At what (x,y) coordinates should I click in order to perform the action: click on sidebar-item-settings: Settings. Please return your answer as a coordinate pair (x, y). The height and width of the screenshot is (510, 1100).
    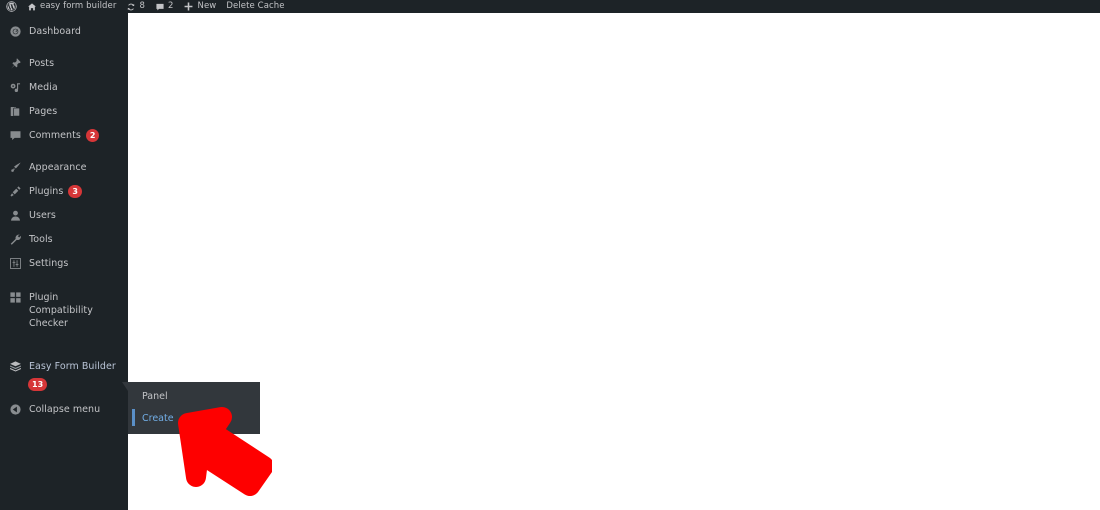
    Looking at the image, I should click on (64, 263).